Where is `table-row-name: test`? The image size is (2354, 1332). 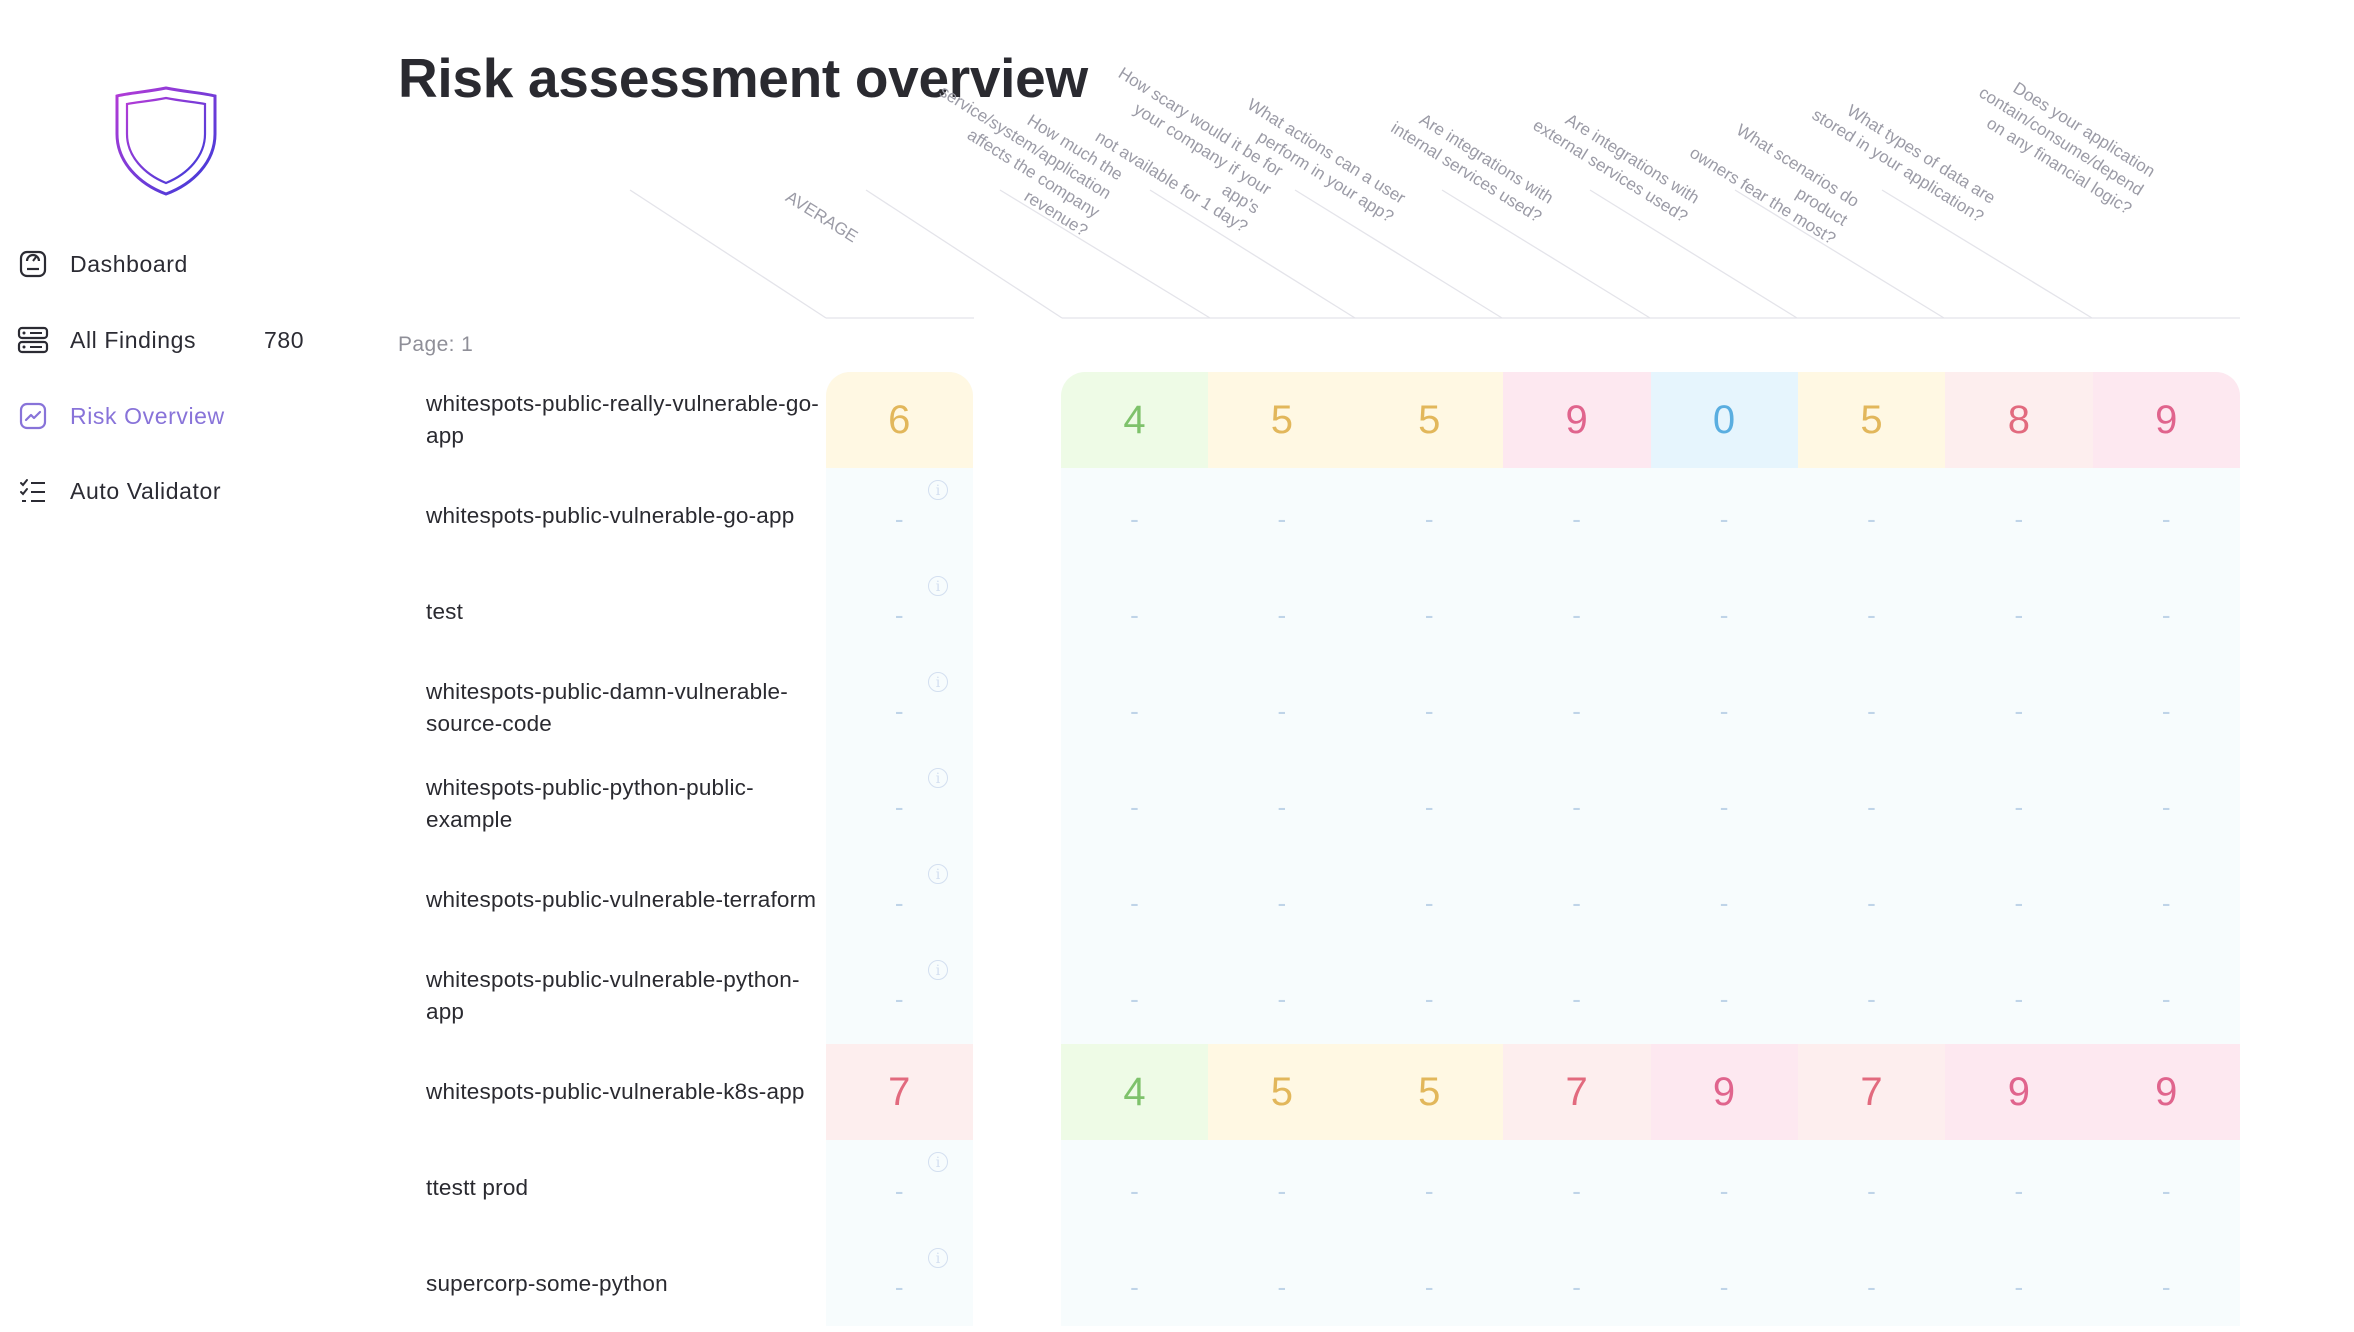 table-row-name: test is located at coordinates (626, 612).